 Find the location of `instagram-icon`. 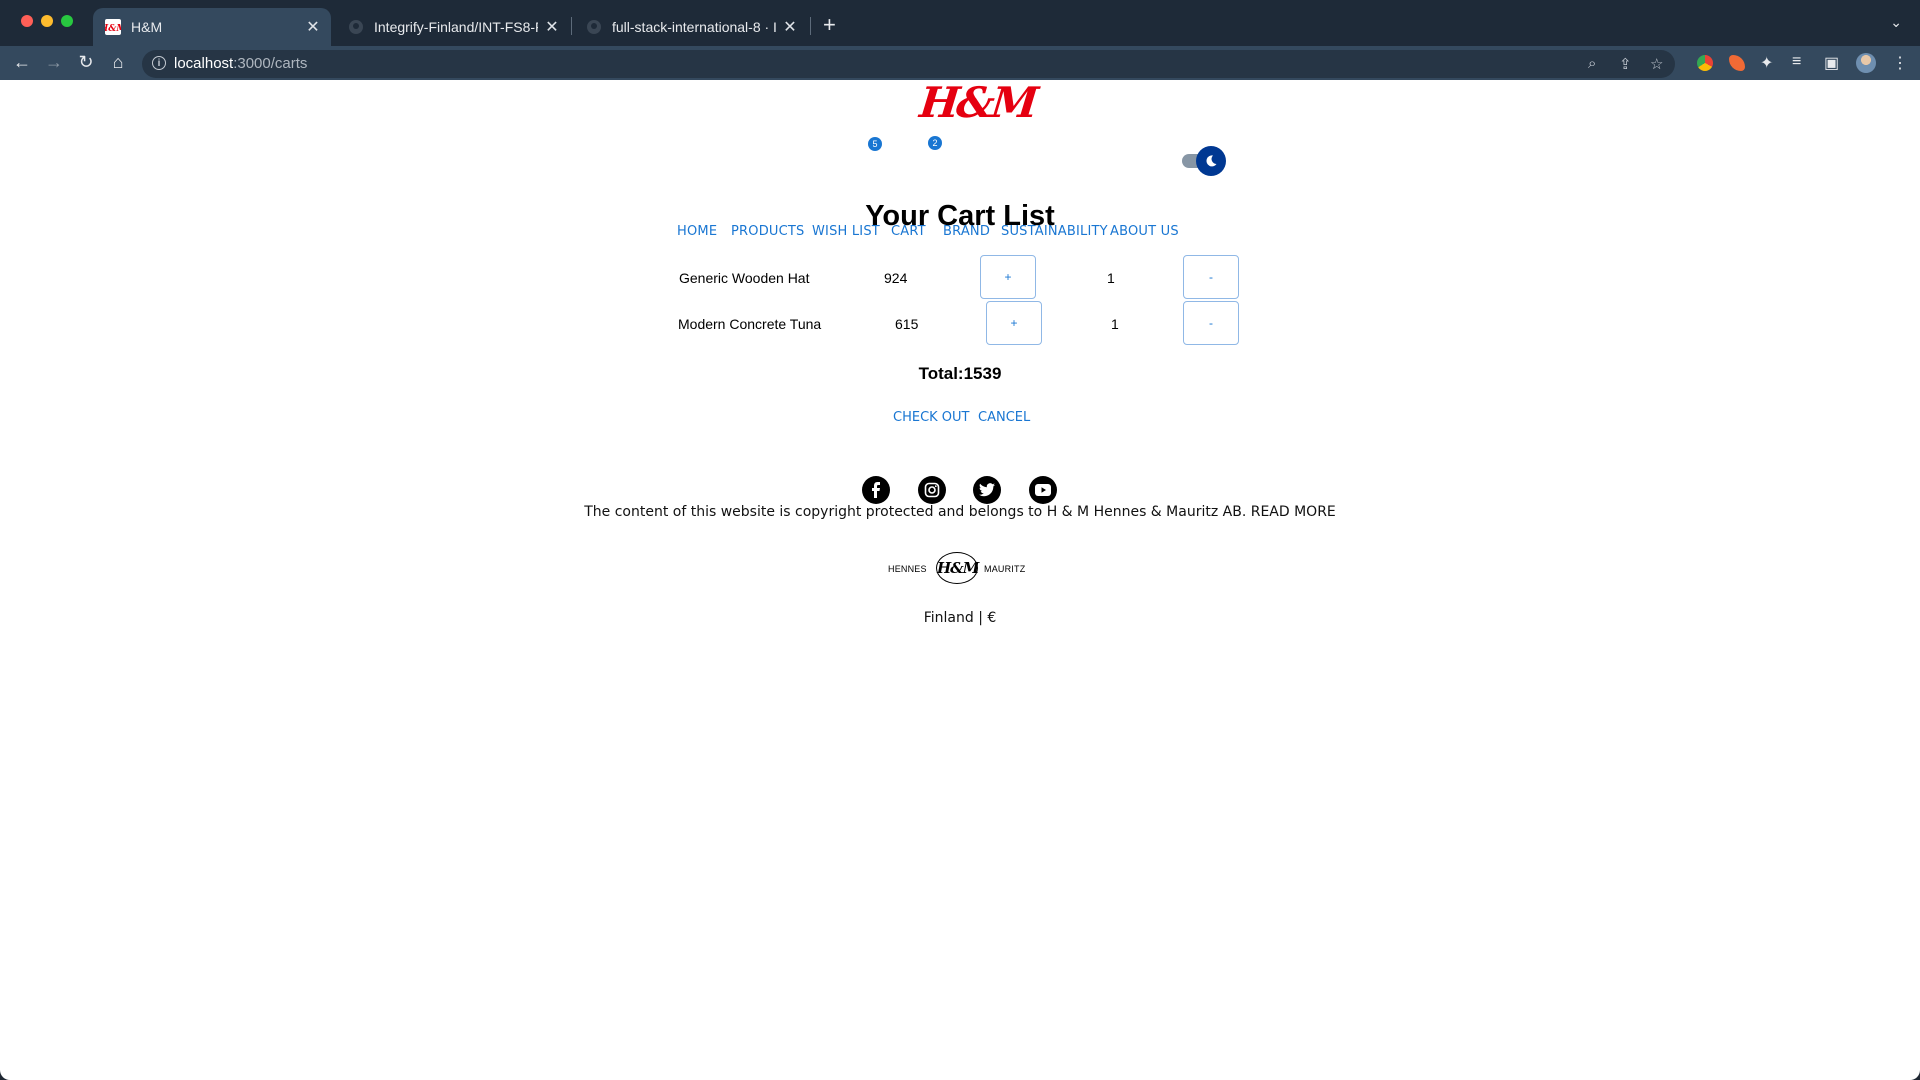

instagram-icon is located at coordinates (932, 490).